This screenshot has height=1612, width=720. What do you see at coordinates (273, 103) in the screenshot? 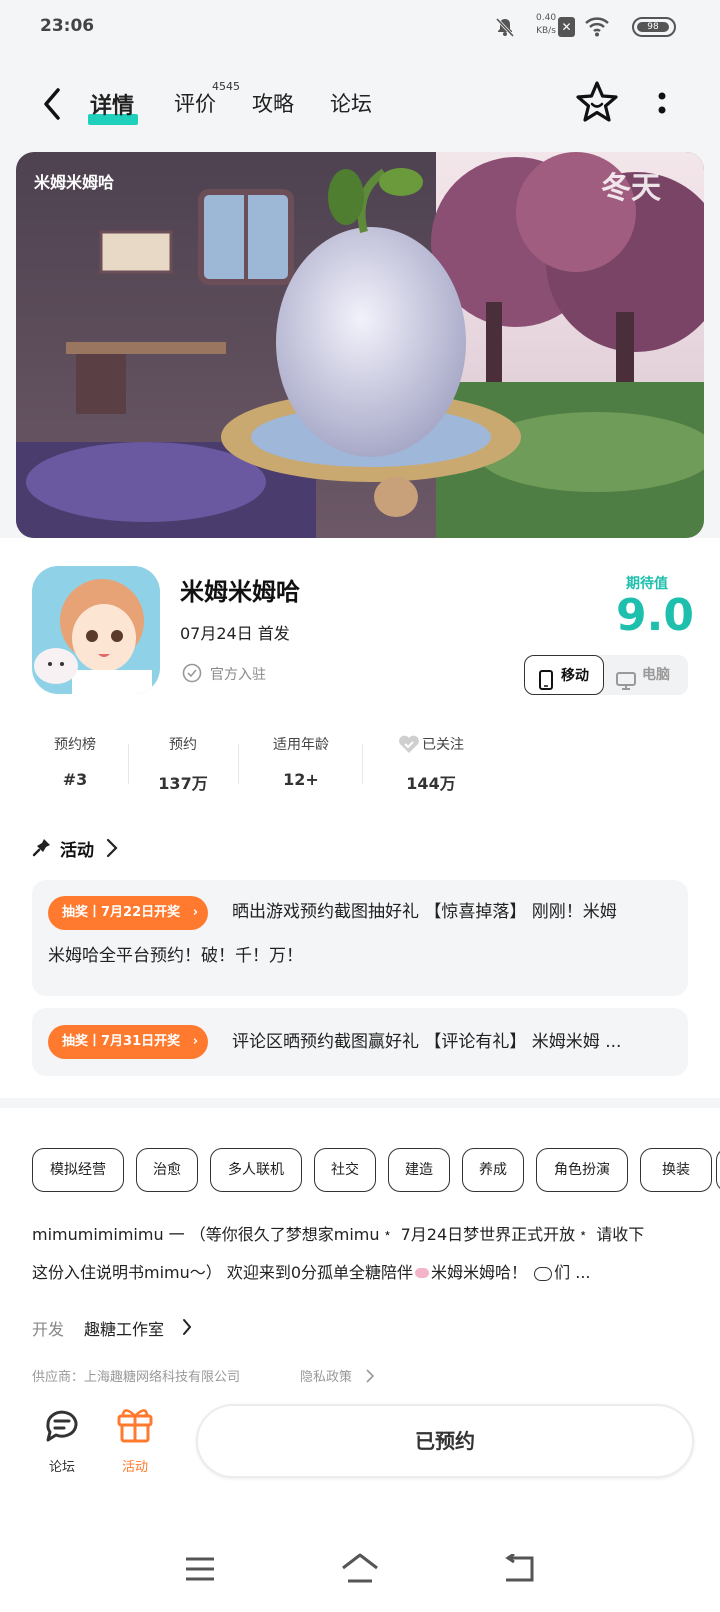
I see `tab-guides: 攻略` at bounding box center [273, 103].